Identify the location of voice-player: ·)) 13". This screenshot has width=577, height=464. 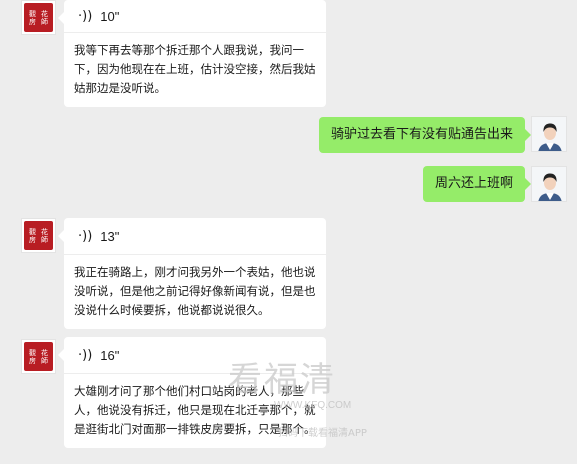
(195, 236).